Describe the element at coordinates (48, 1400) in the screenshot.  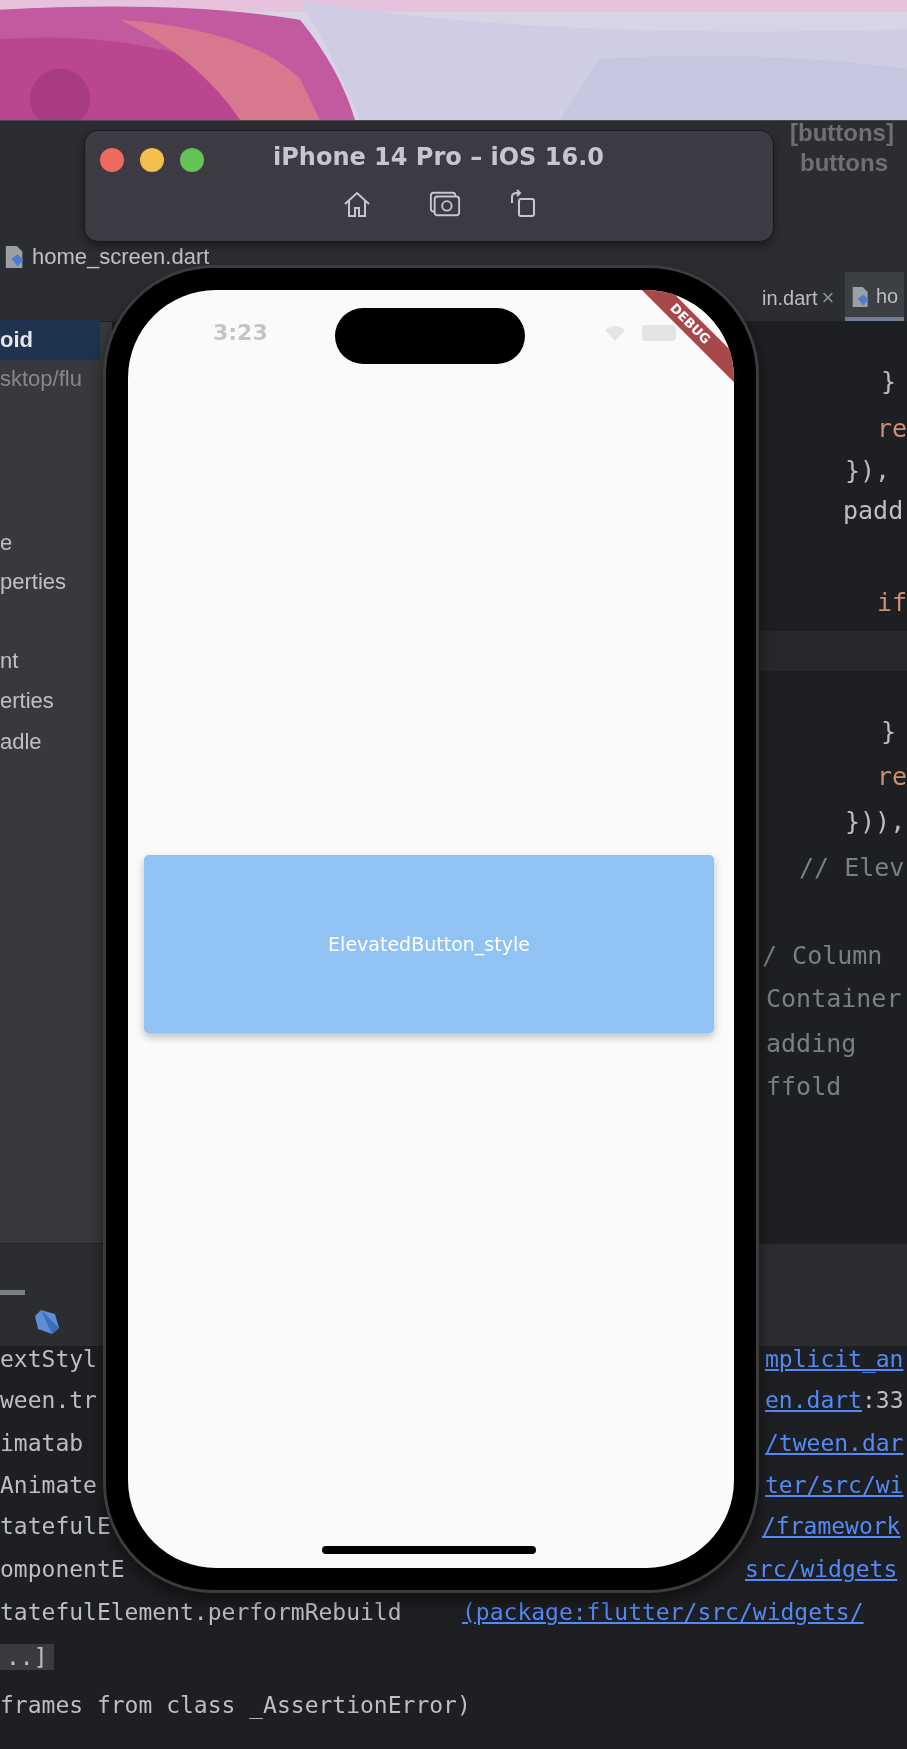
I see `console-text: ween.tr` at that location.